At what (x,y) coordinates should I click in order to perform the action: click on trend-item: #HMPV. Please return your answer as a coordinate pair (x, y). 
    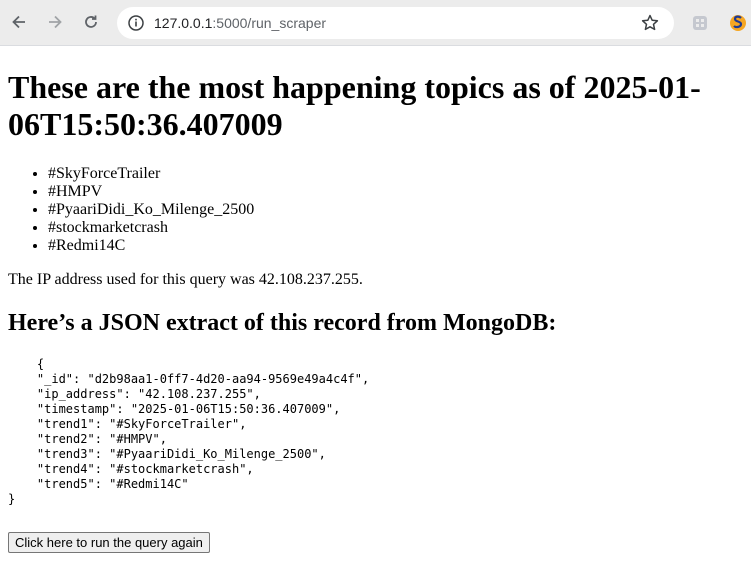
    Looking at the image, I should click on (395, 192).